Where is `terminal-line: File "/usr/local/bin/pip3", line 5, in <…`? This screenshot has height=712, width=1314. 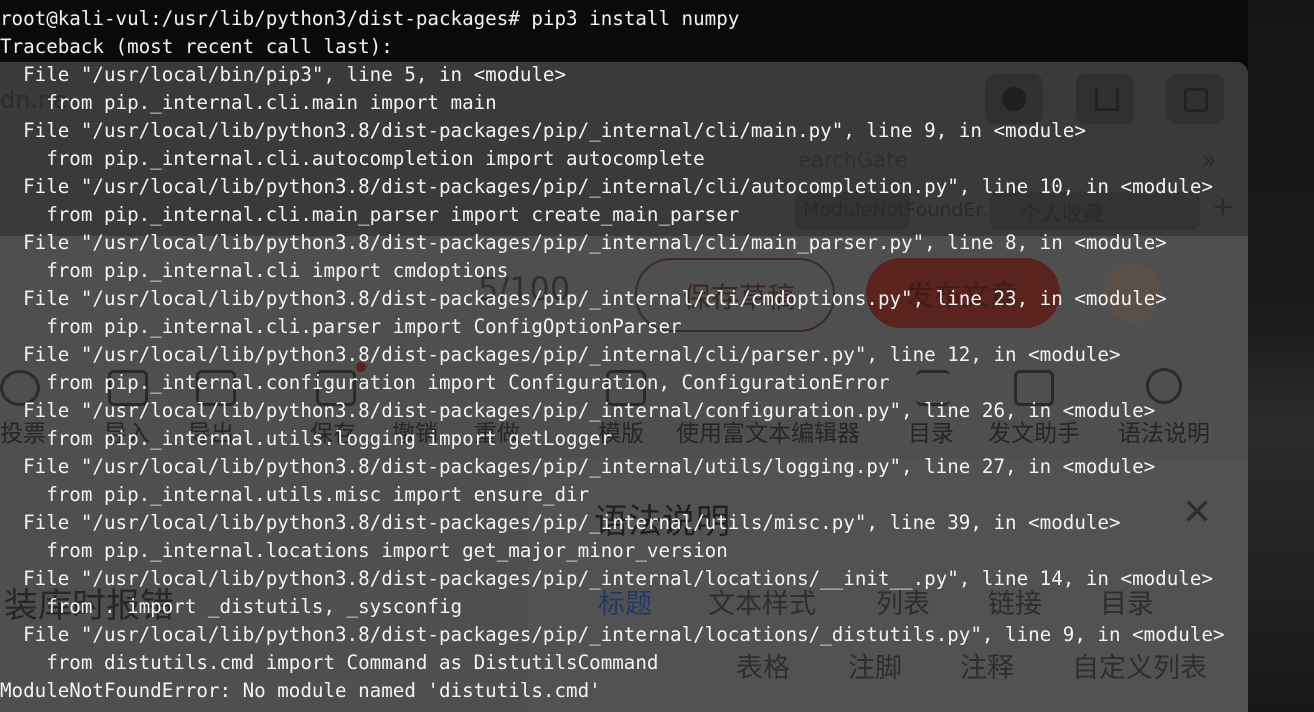
terminal-line: File "/usr/local/bin/pip3", line 5, in <… is located at coordinates (283, 74).